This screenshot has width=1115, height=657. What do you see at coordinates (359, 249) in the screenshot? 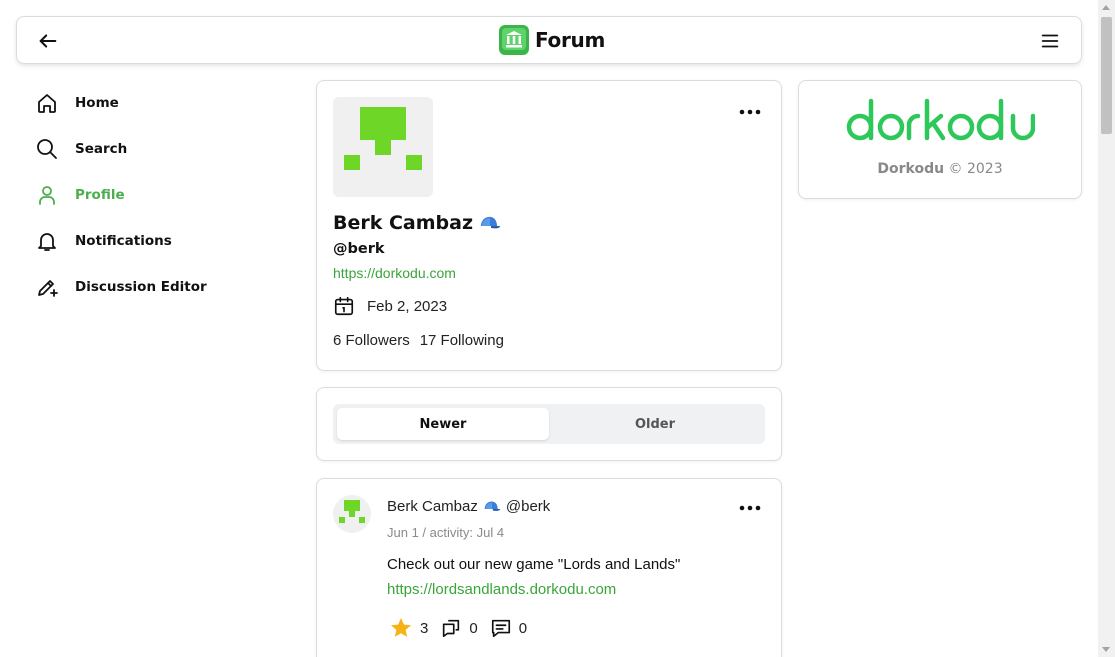
I see `profile-handle: @berk` at bounding box center [359, 249].